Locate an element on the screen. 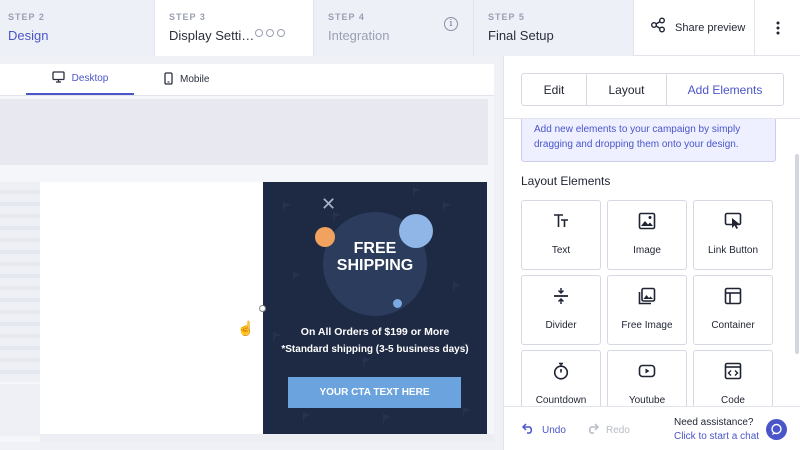 The width and height of the screenshot is (800, 450). step-number: STEP 3 is located at coordinates (187, 17).